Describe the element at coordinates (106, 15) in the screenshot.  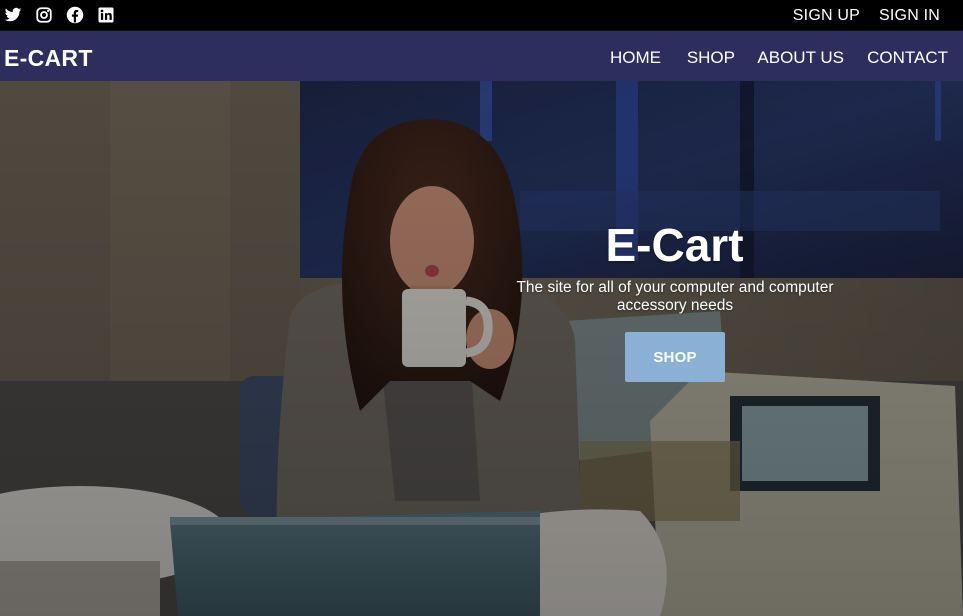
I see `linkedin-icon` at that location.